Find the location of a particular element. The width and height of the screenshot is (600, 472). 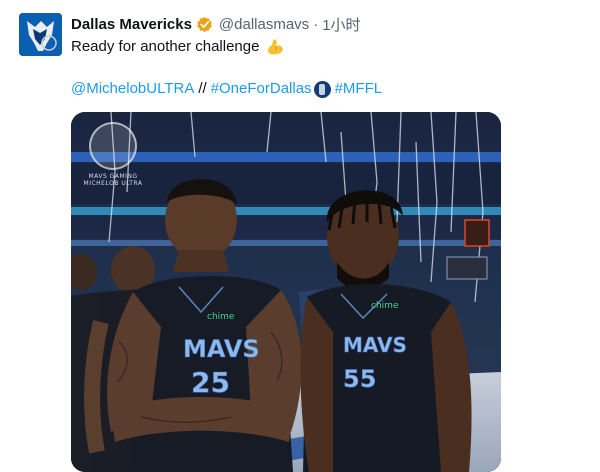

jersey-number-left: 25 is located at coordinates (210, 382).